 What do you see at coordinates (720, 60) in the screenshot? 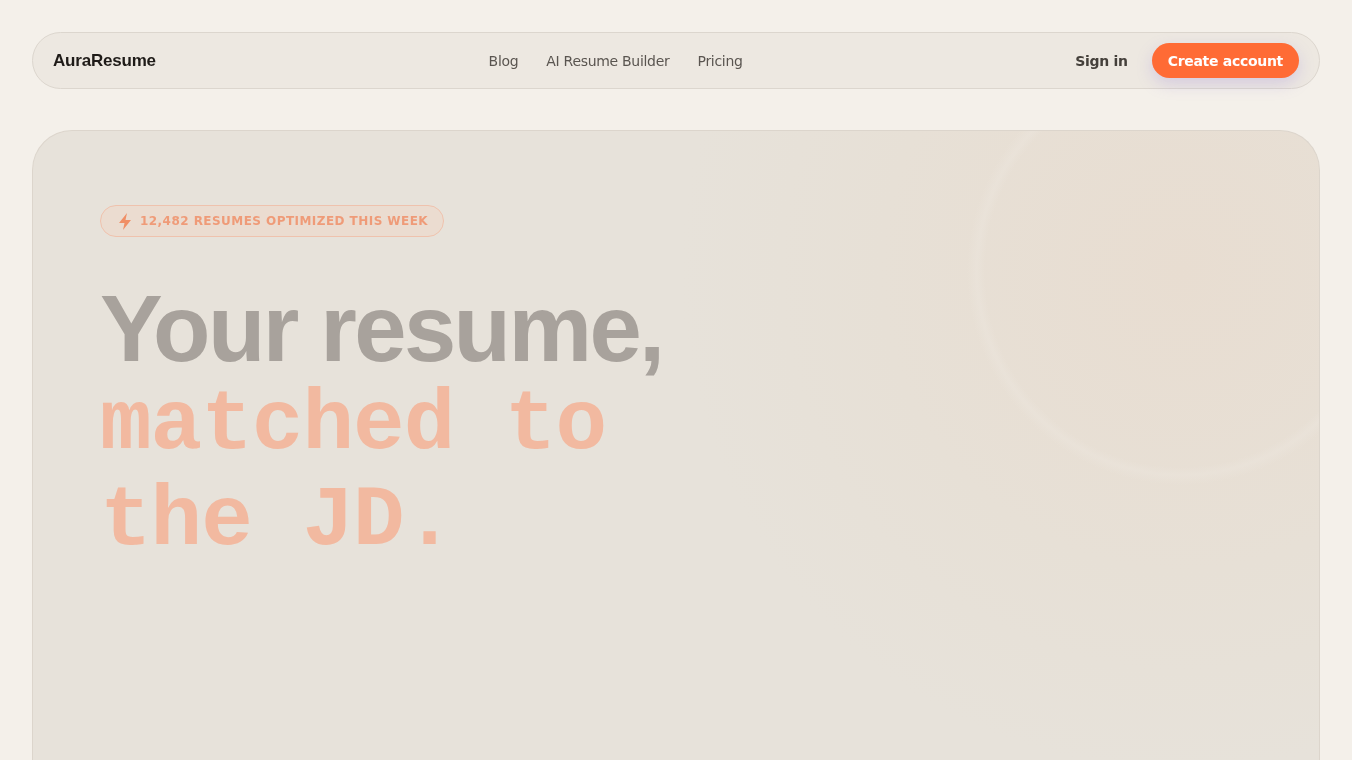
I see `nav-link: Pricing` at bounding box center [720, 60].